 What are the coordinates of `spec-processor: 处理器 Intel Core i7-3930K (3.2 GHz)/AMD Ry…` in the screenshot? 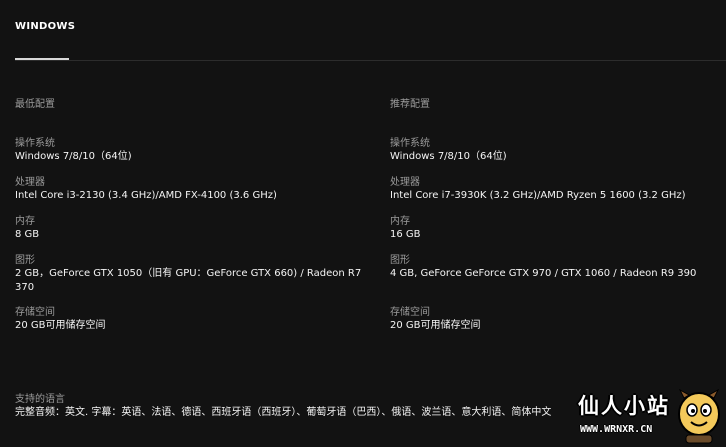 It's located at (558, 189).